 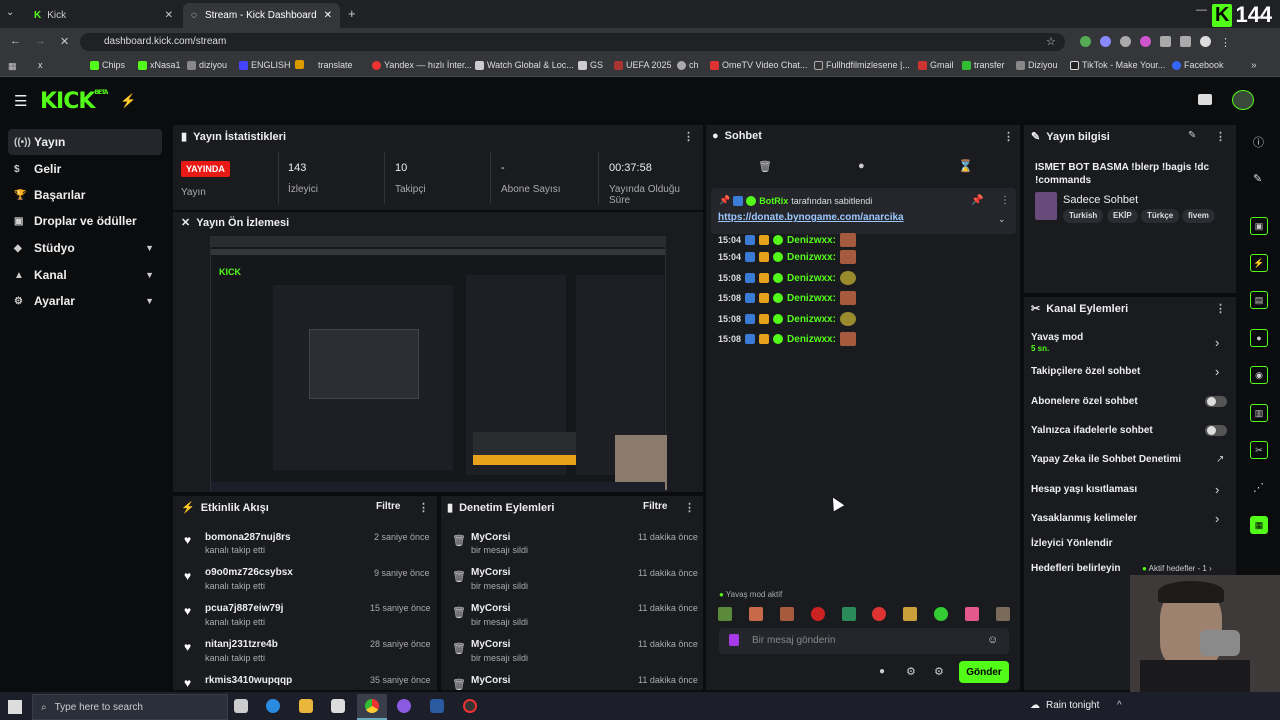 I want to click on avatar, so click(x=1243, y=100).